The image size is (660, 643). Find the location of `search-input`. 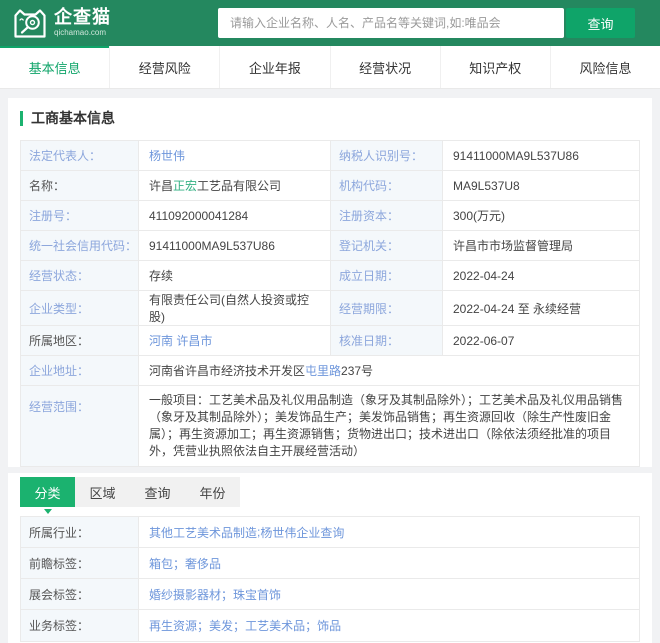

search-input is located at coordinates (391, 23).